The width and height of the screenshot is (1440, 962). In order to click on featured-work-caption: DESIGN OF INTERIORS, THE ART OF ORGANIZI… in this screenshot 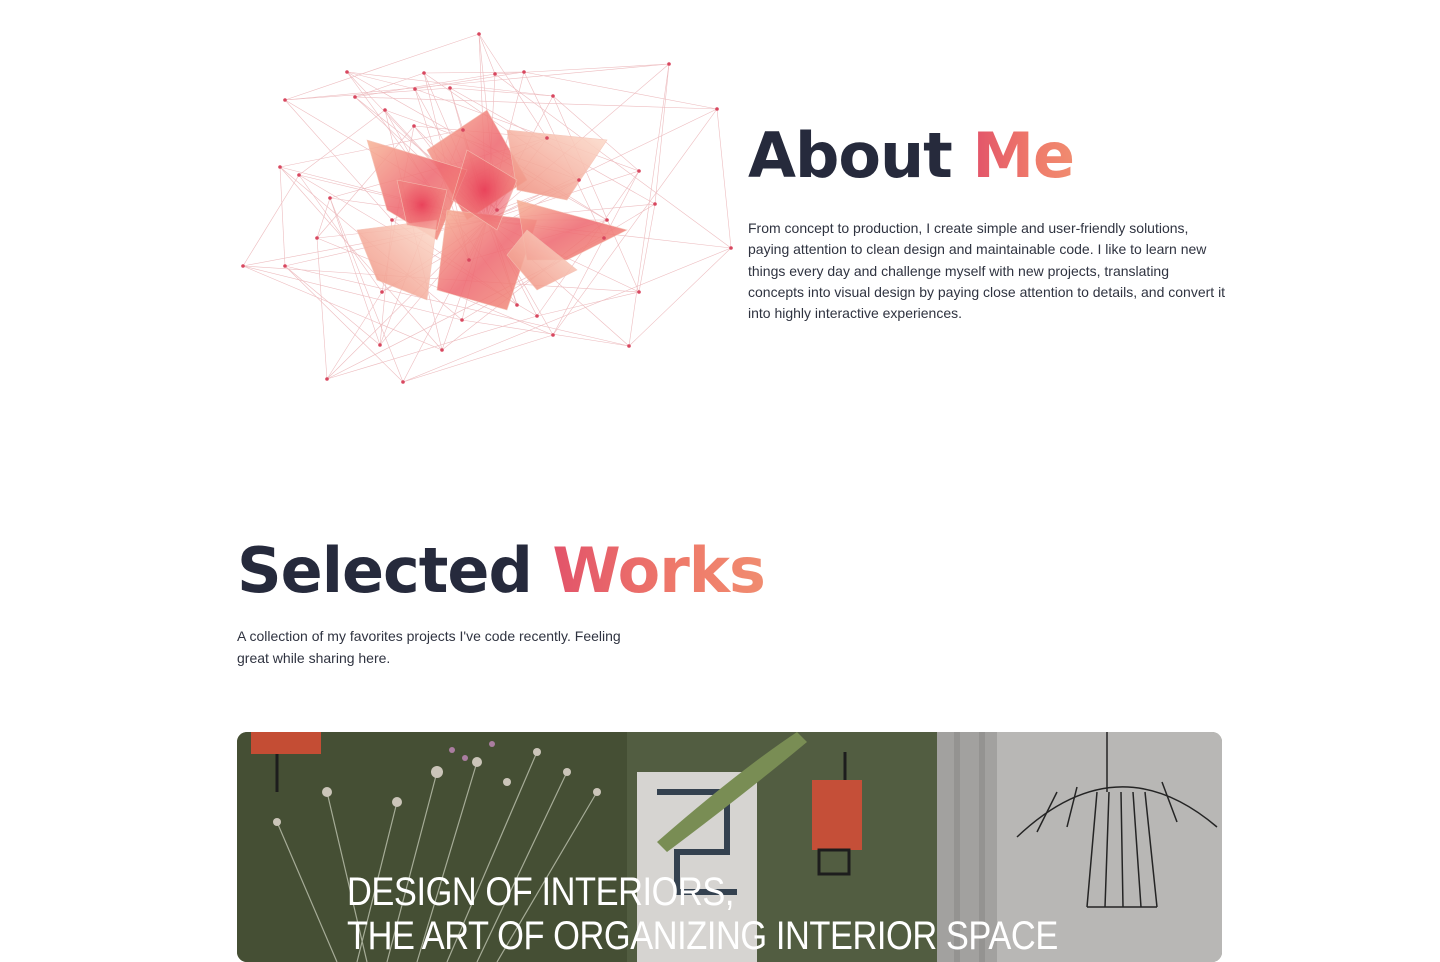, I will do `click(702, 914)`.